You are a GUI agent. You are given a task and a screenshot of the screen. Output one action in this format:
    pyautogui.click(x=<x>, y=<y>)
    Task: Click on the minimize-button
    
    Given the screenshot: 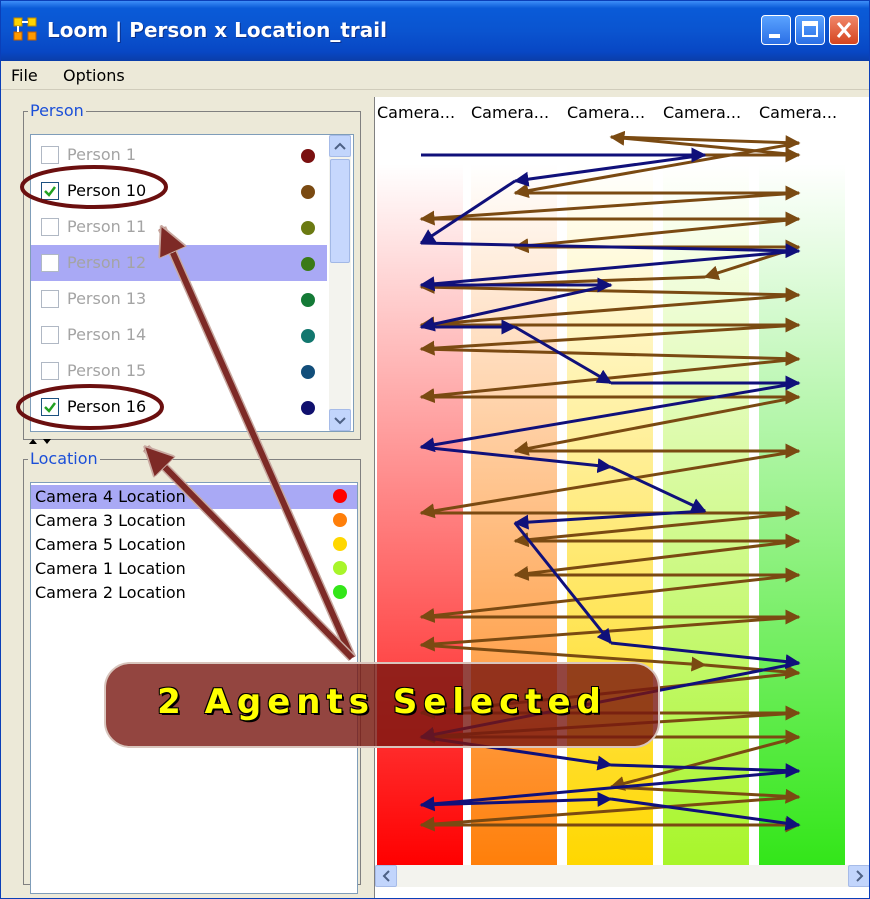 What is the action you would take?
    pyautogui.click(x=776, y=30)
    